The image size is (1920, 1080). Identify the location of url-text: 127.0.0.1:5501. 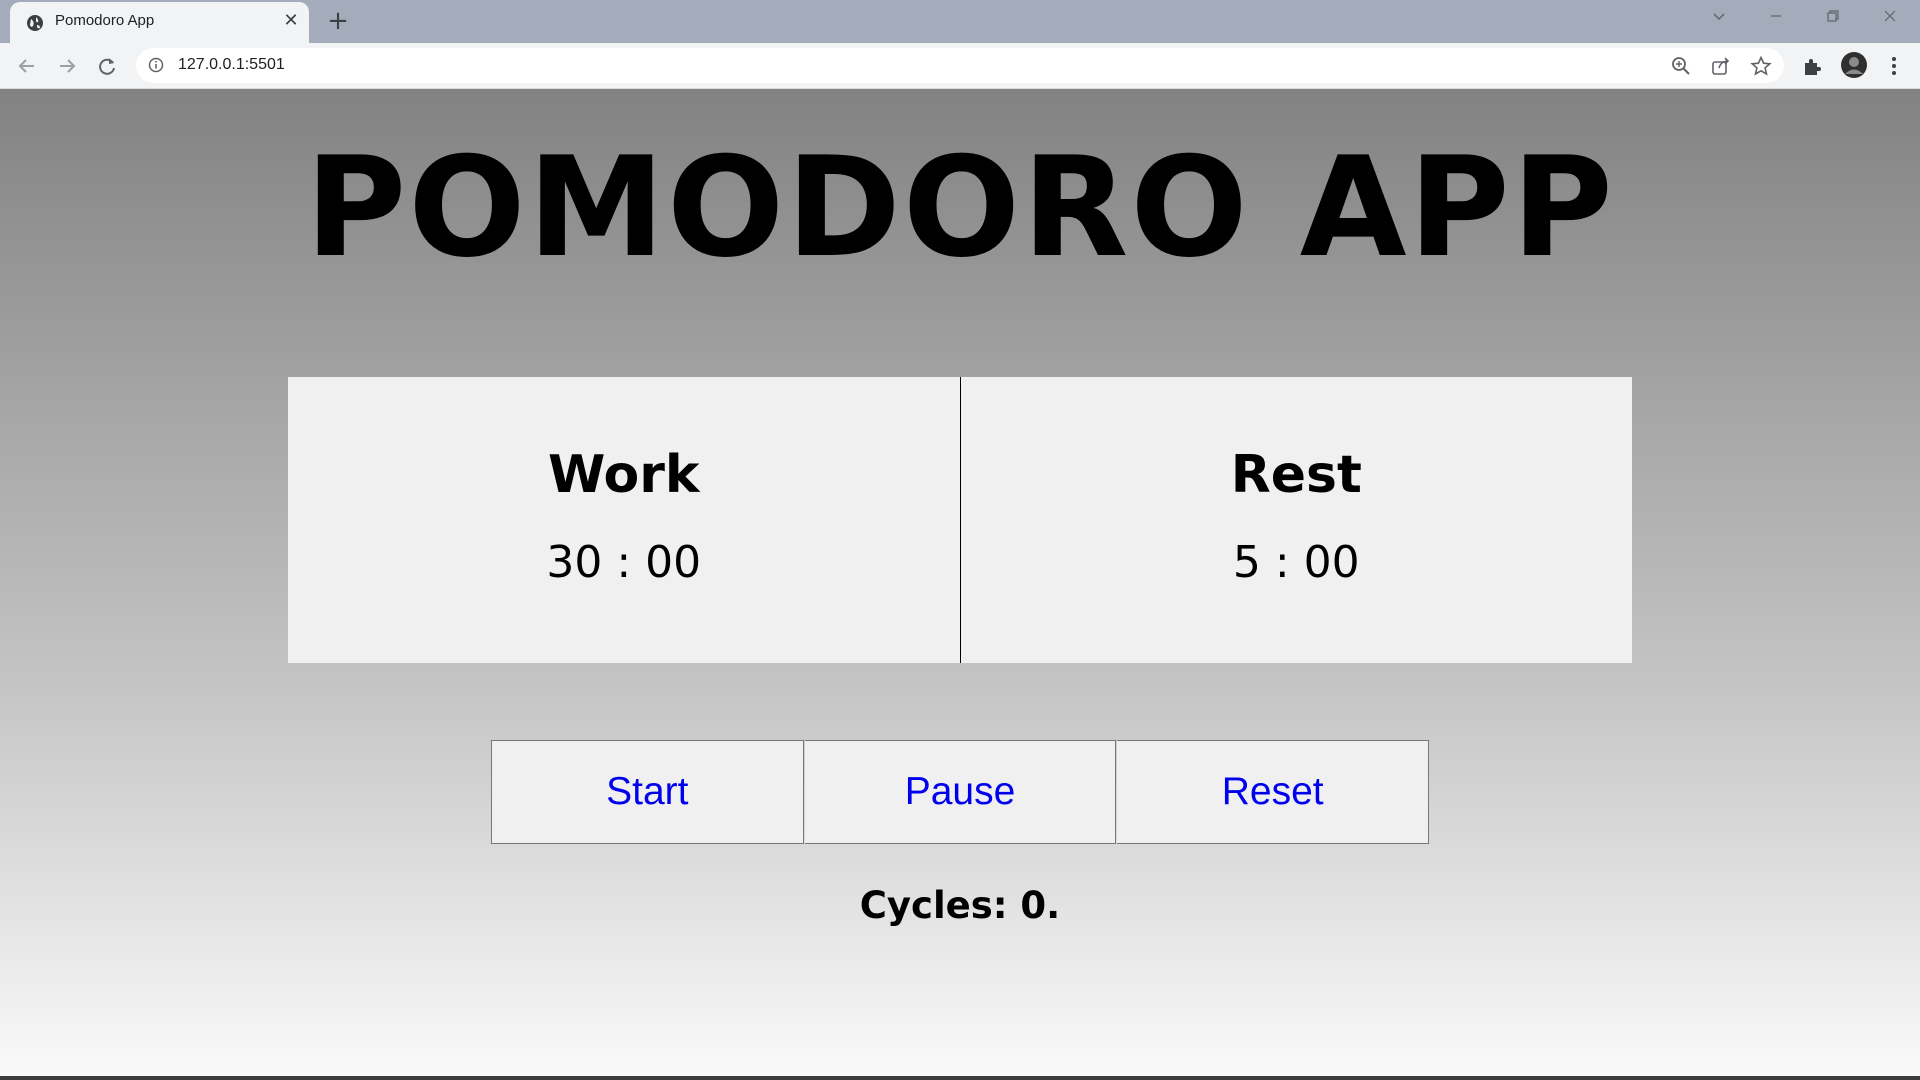
(231, 64).